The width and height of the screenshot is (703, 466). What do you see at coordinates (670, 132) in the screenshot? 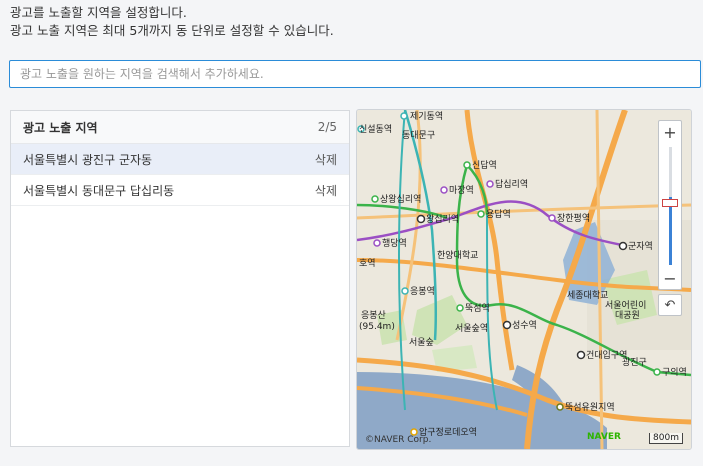
I see `zoom-in-button: +` at bounding box center [670, 132].